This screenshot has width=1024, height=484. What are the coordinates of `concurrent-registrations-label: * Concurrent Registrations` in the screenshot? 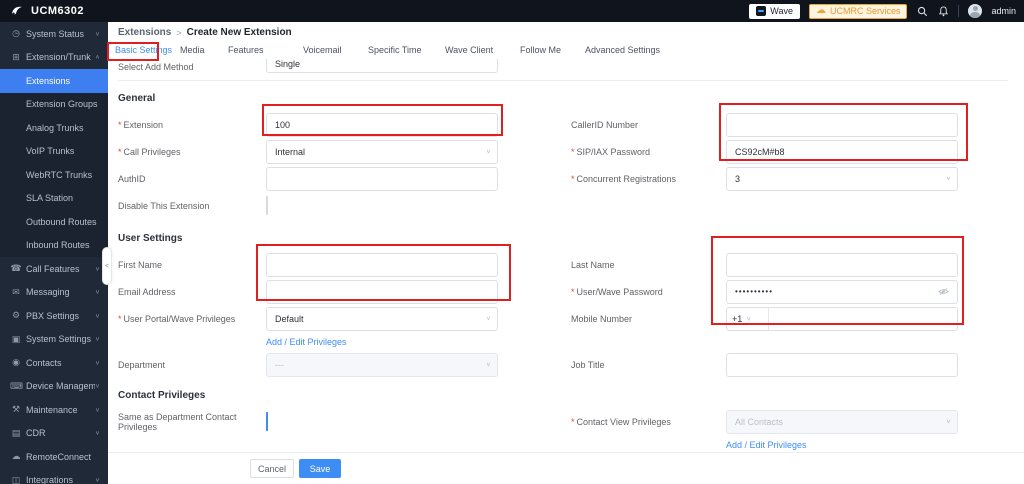 It's located at (624, 178).